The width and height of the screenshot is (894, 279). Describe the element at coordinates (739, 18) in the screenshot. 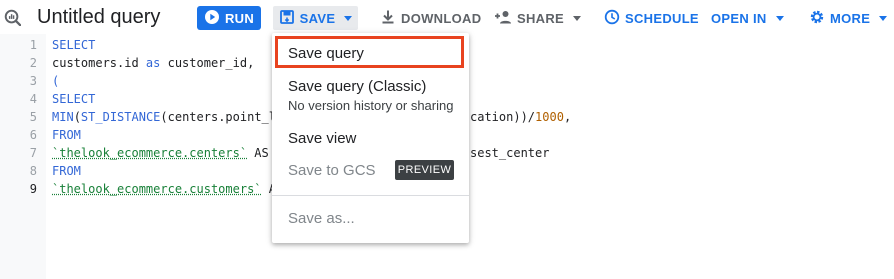

I see `open-in-label: OPEN IN` at that location.